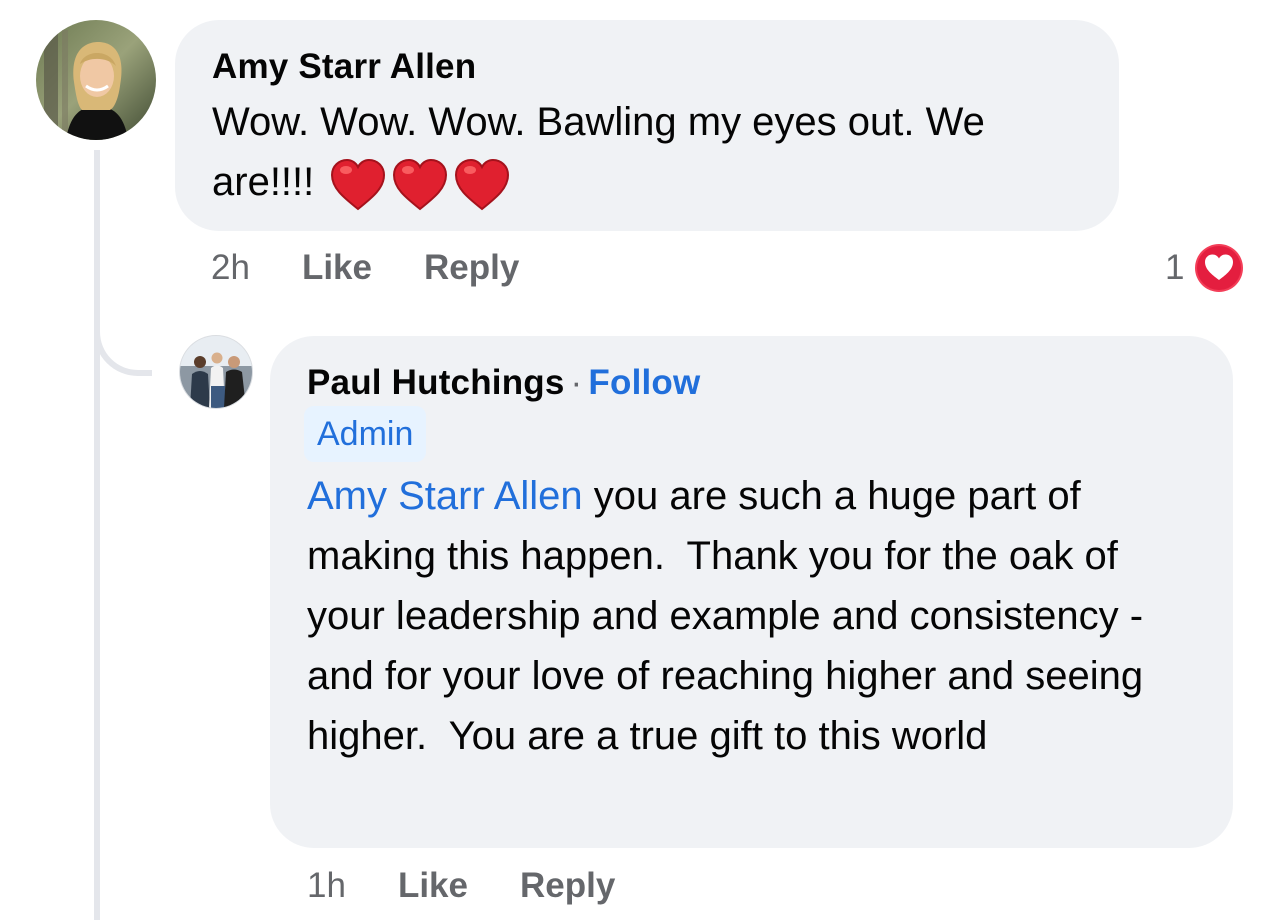 Image resolution: width=1284 pixels, height=920 pixels. Describe the element at coordinates (436, 382) in the screenshot. I see `reply-author-name: Paul Hutchings` at that location.